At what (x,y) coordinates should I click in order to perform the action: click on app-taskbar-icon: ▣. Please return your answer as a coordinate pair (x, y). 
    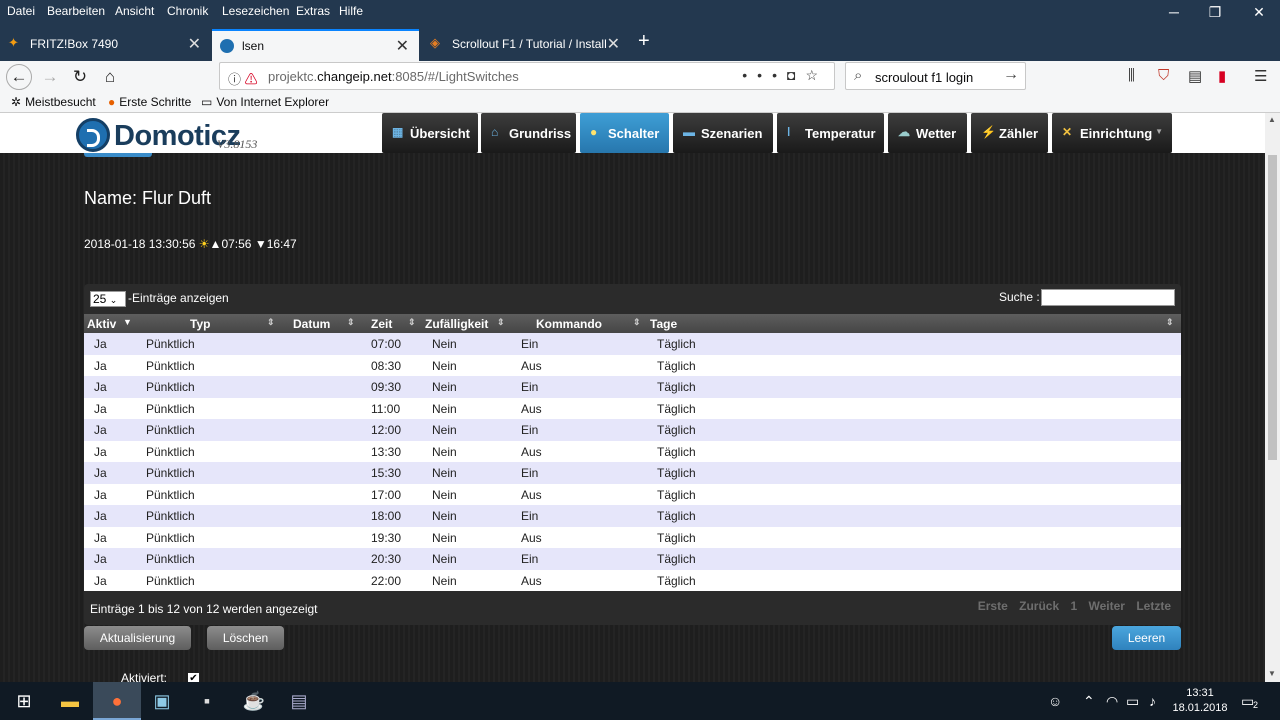
    Looking at the image, I should click on (162, 701).